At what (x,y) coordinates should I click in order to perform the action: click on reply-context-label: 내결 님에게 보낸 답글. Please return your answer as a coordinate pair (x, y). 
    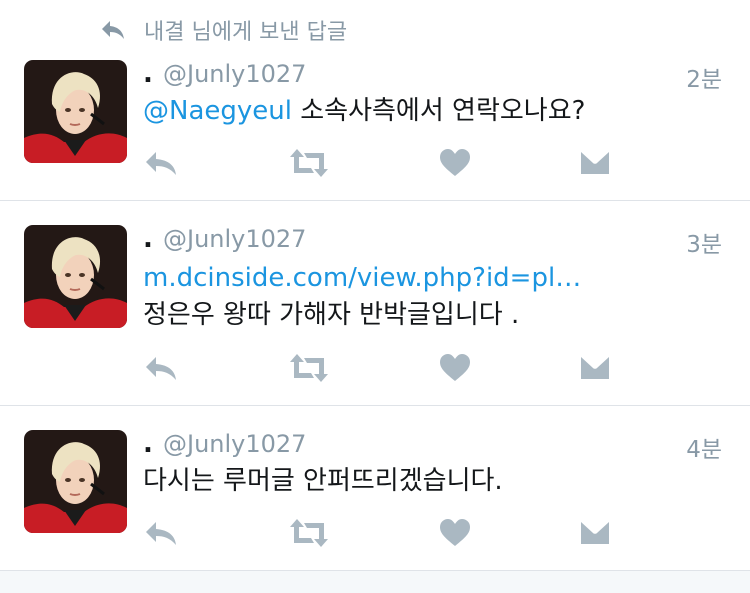
    Looking at the image, I should click on (246, 32).